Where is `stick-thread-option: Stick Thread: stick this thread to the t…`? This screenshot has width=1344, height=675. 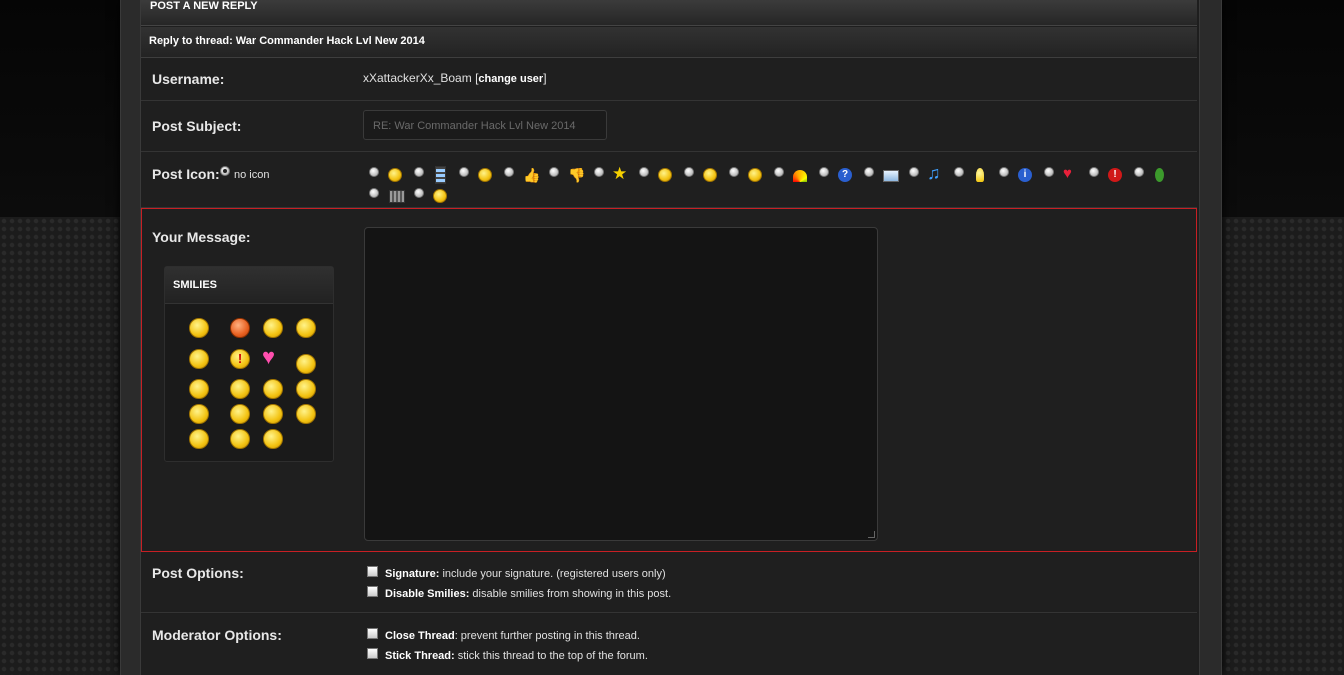
stick-thread-option: Stick Thread: stick this thread to the t… is located at coordinates (516, 656).